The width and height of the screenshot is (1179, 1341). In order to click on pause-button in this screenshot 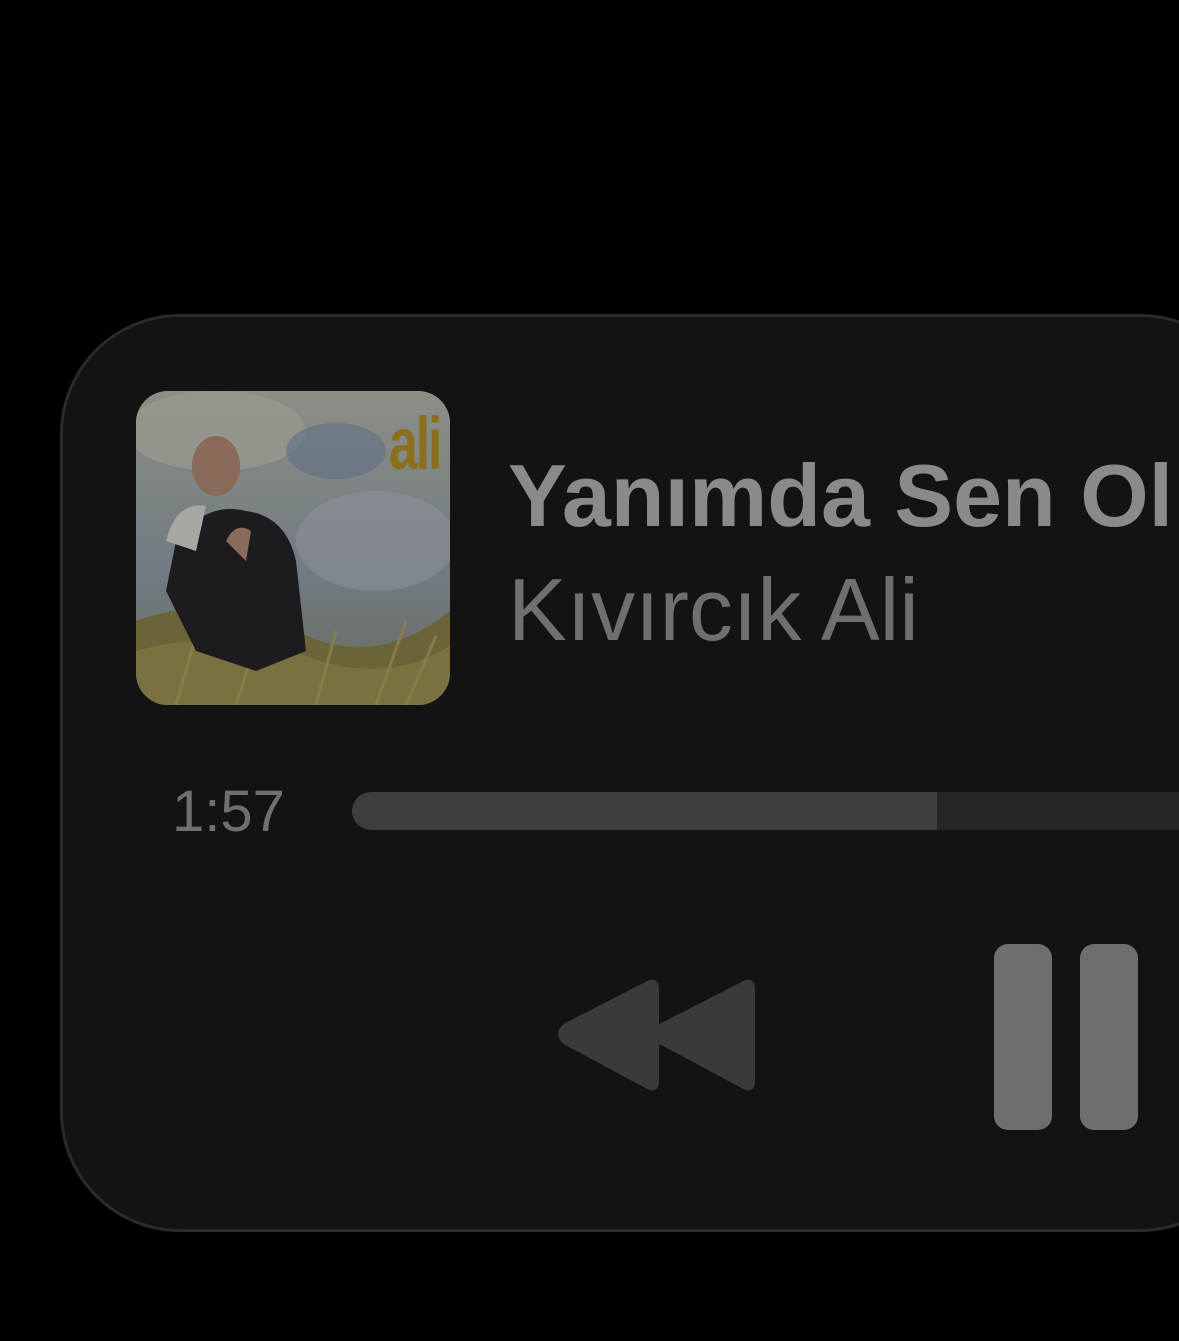, I will do `click(1066, 1037)`.